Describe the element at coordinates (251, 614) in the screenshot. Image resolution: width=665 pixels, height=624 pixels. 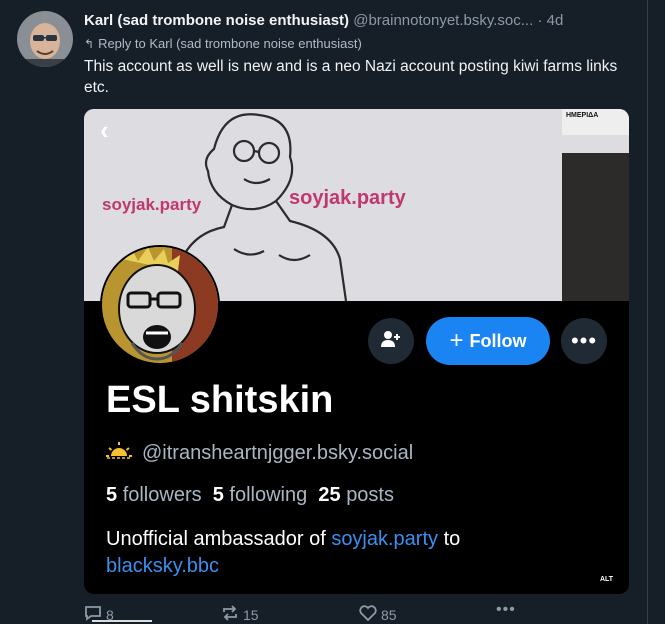
I see `repost-count: 15` at that location.